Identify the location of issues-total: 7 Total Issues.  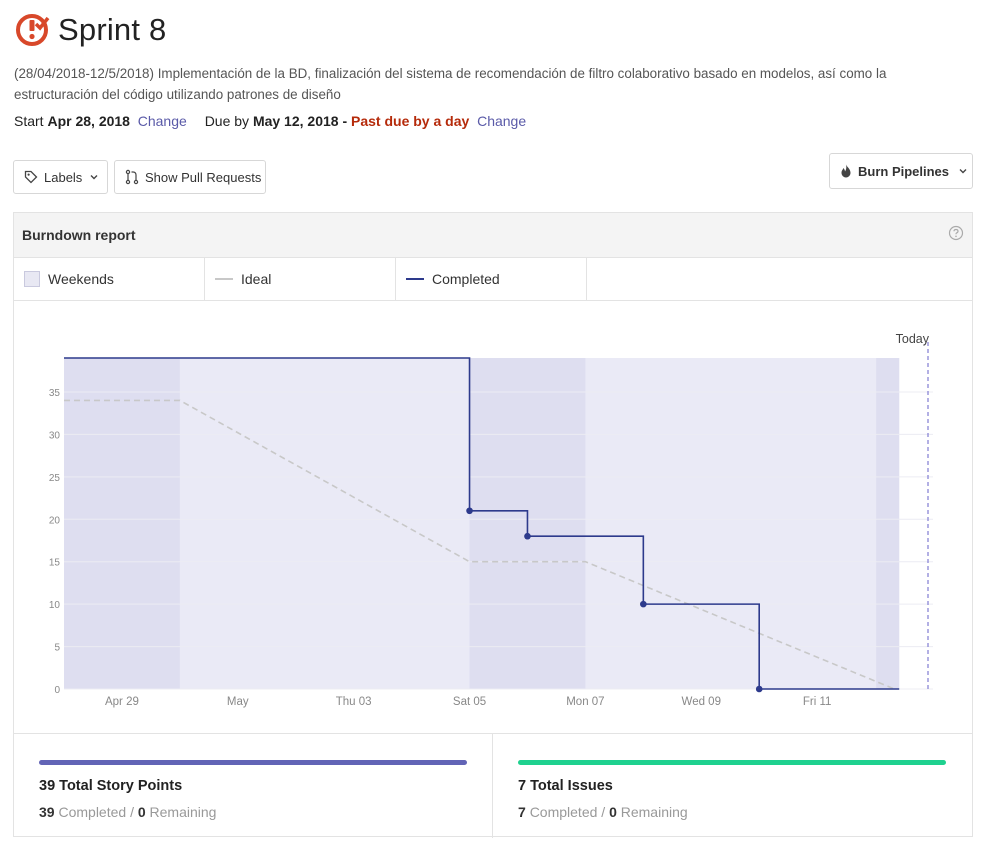
(565, 786).